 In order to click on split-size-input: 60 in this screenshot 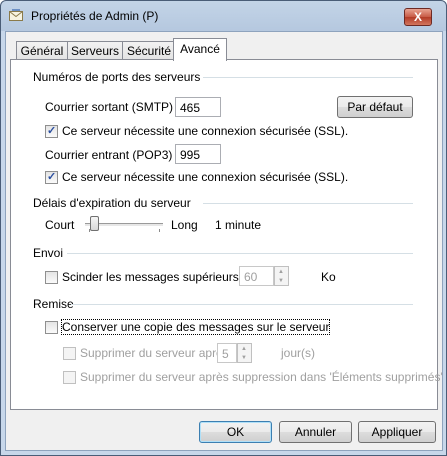, I will do `click(256, 276)`.